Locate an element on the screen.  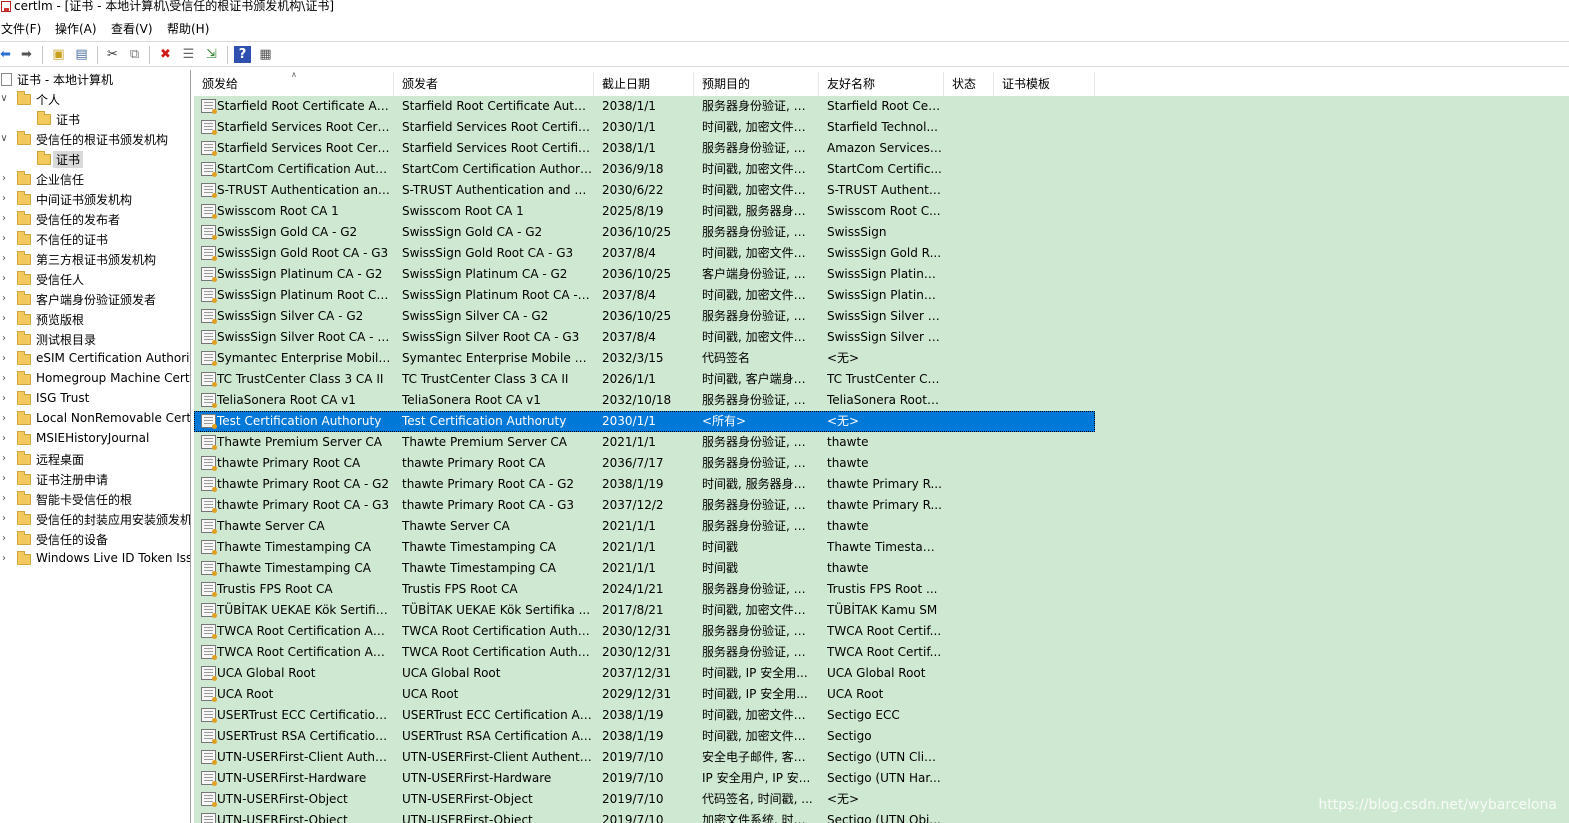
menu-action: 操作(A) is located at coordinates (76, 28).